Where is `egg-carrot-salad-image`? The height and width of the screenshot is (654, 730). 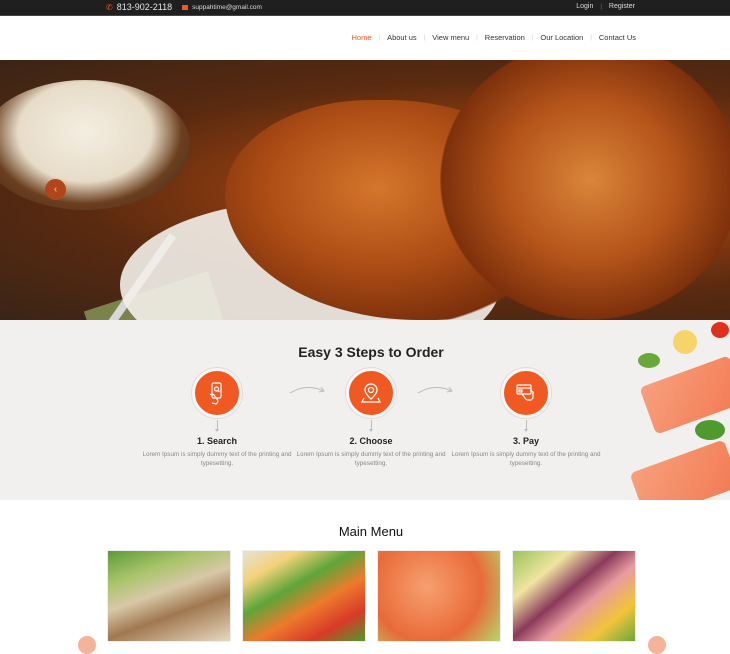 egg-carrot-salad-image is located at coordinates (304, 596).